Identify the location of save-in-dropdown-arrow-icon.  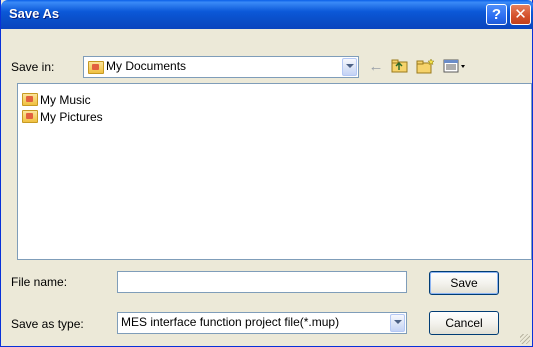
(349, 67).